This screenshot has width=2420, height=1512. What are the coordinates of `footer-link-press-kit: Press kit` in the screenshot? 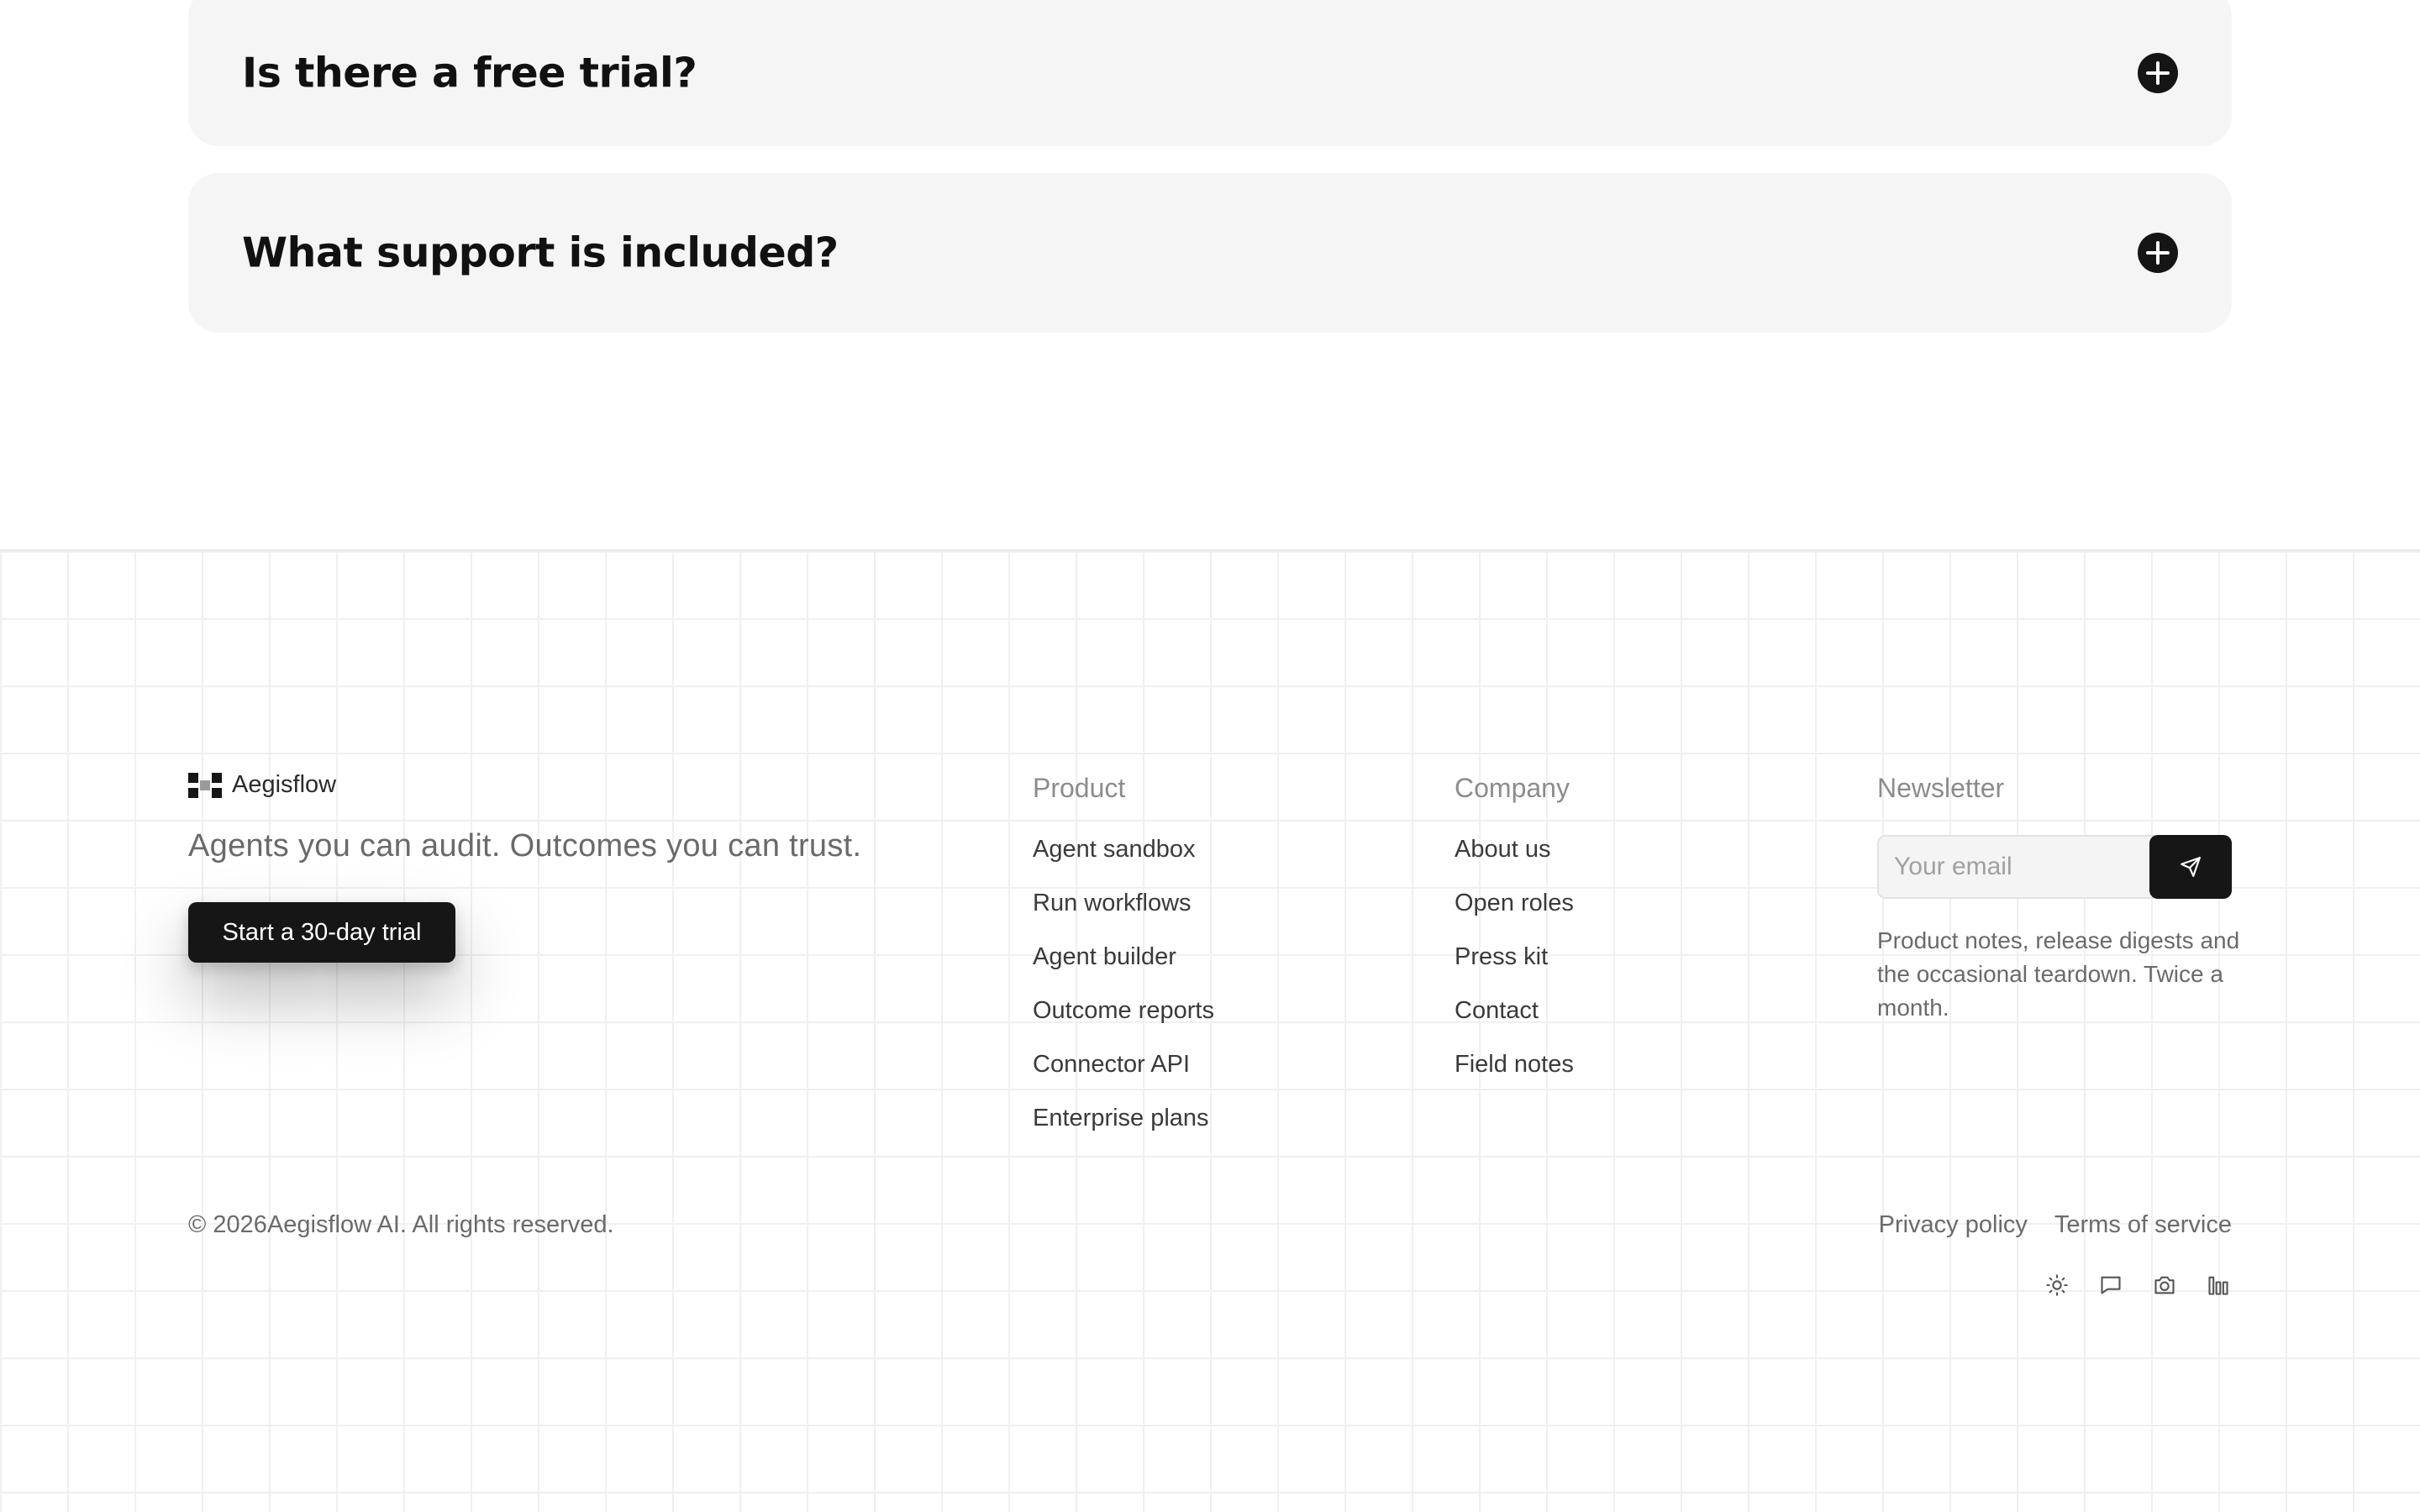 It's located at (1514, 957).